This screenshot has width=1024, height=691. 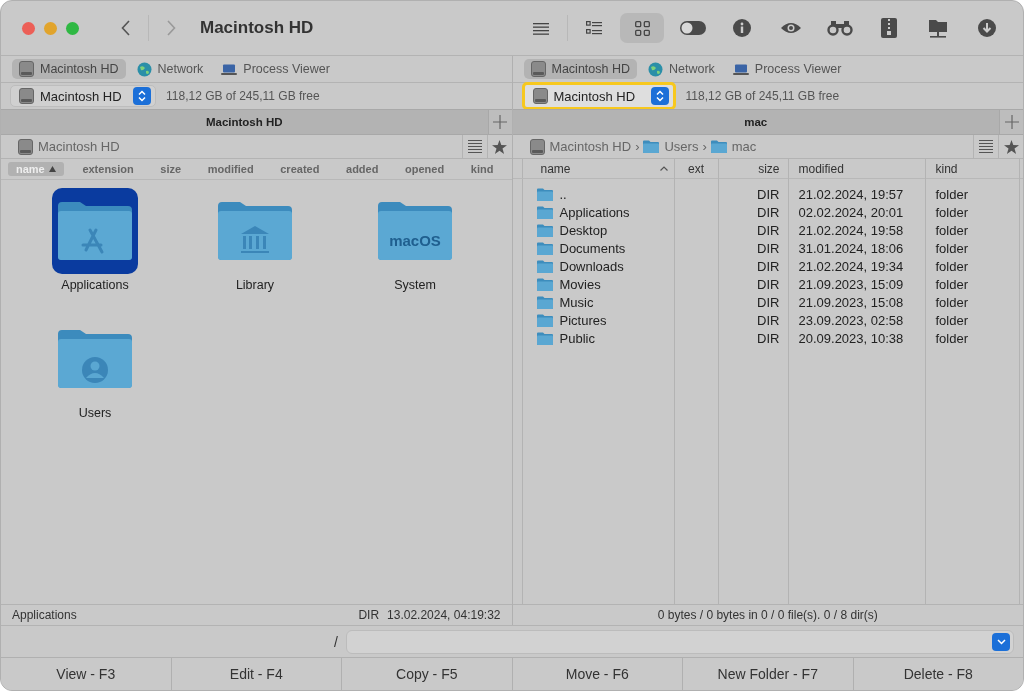 What do you see at coordinates (680, 641) in the screenshot?
I see `command-field` at bounding box center [680, 641].